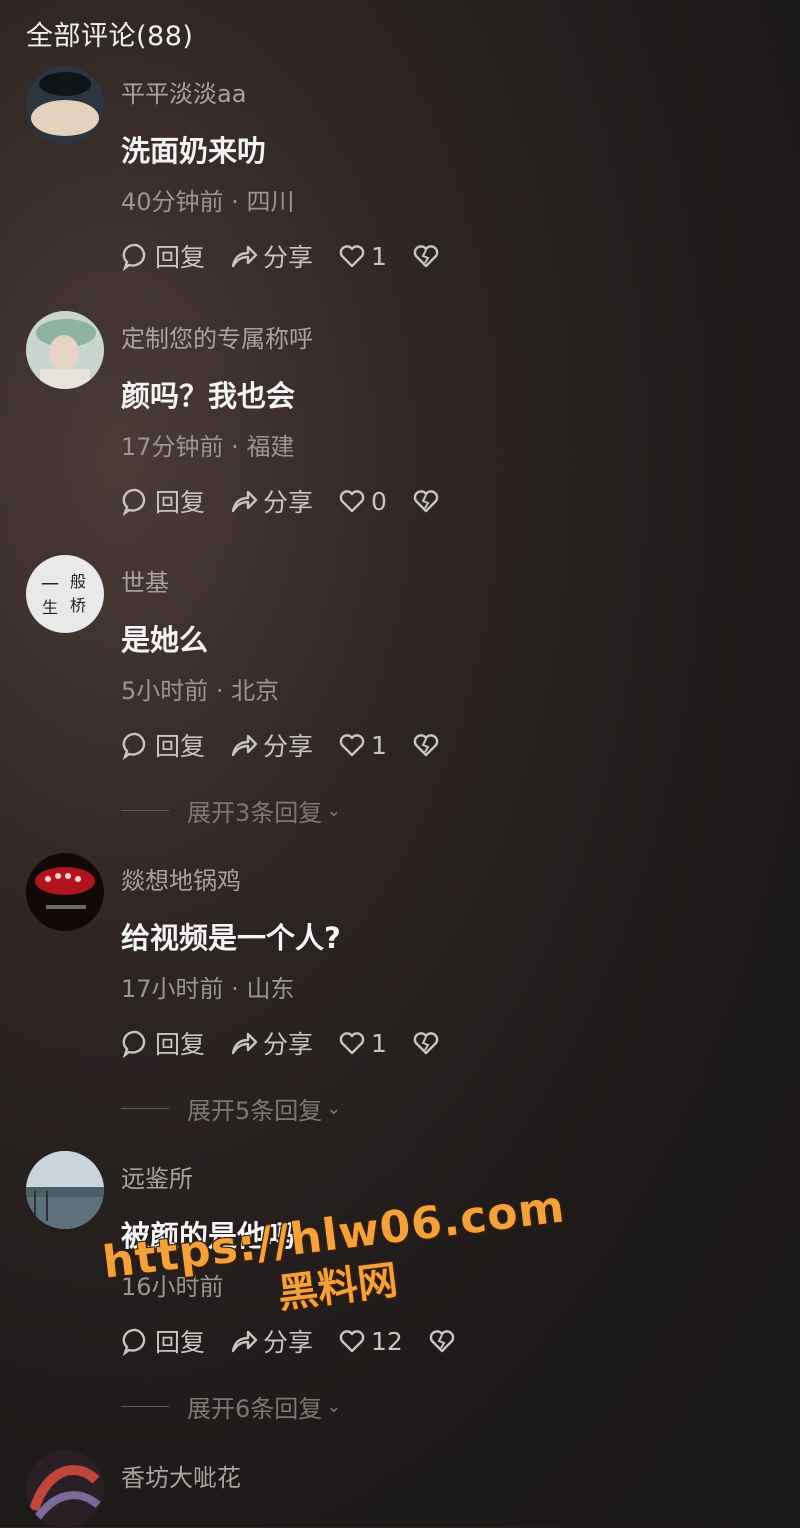 The width and height of the screenshot is (800, 1528). I want to click on expand-replies-button: 展开3条回复 ⌄, so click(231, 810).